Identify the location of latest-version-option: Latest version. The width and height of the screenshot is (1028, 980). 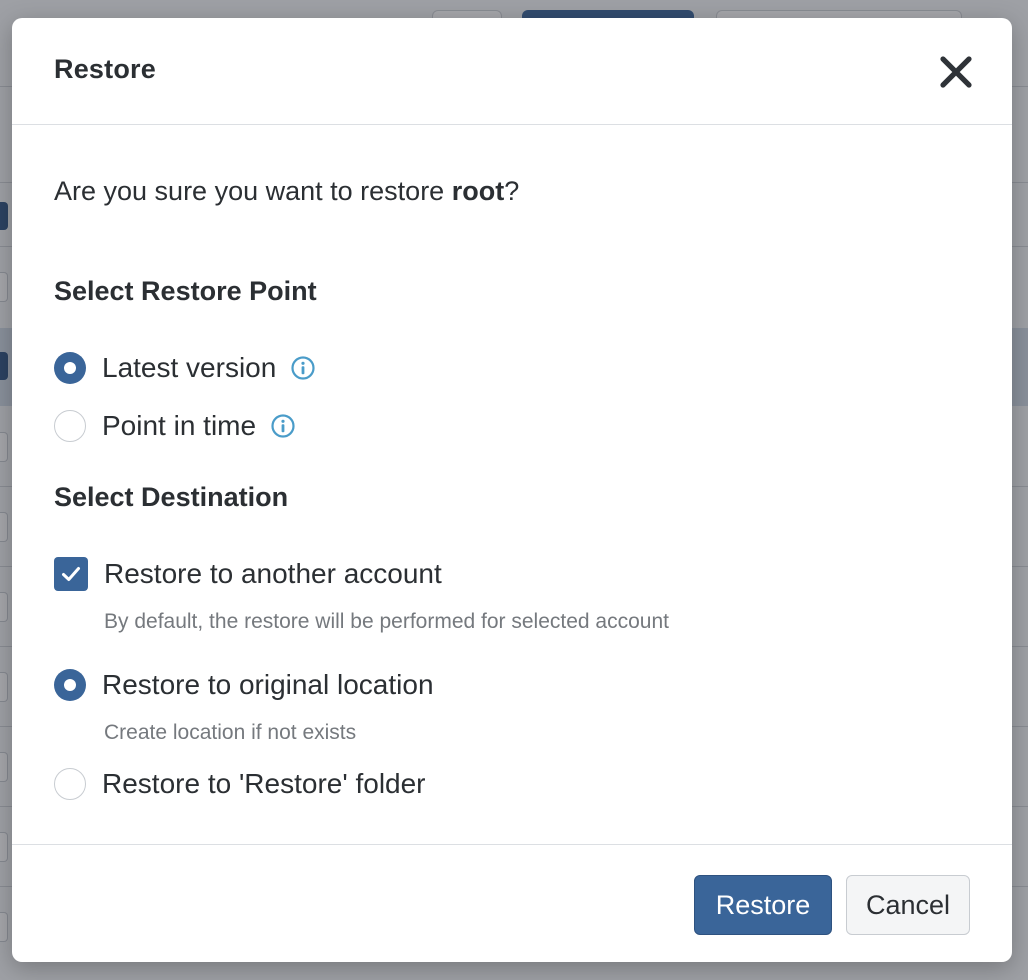
(185, 368).